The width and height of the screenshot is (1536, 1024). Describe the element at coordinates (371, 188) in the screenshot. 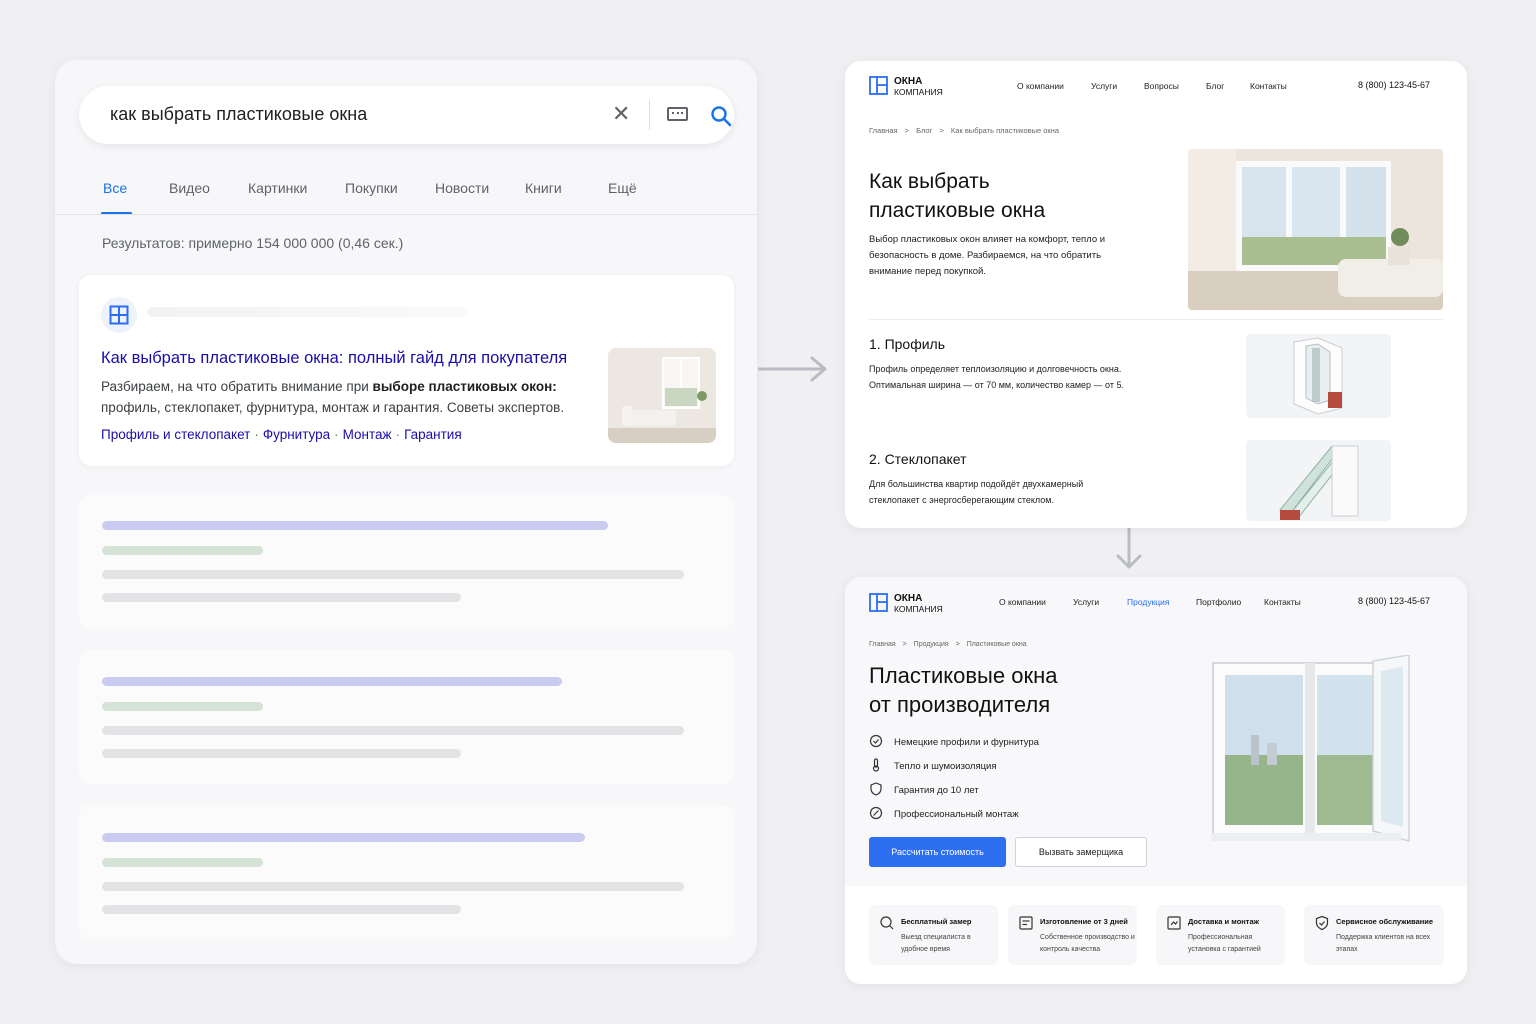

I see `tab-shopping: Покупки` at that location.